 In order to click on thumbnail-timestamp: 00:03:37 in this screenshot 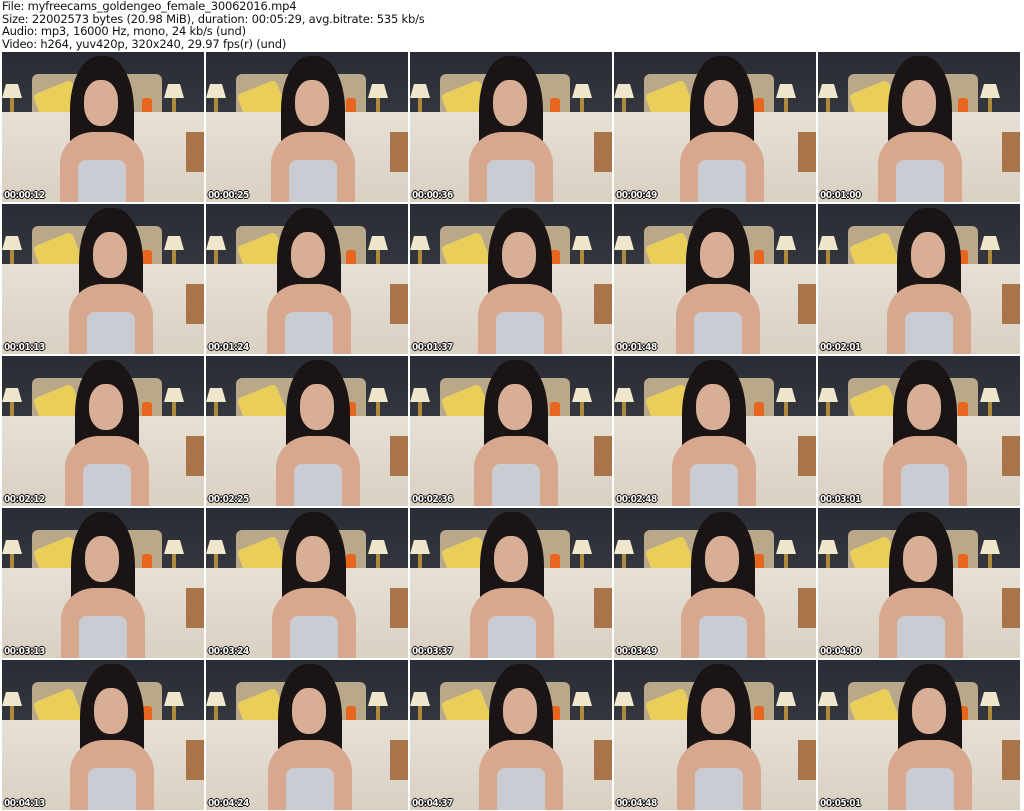, I will do `click(432, 651)`.